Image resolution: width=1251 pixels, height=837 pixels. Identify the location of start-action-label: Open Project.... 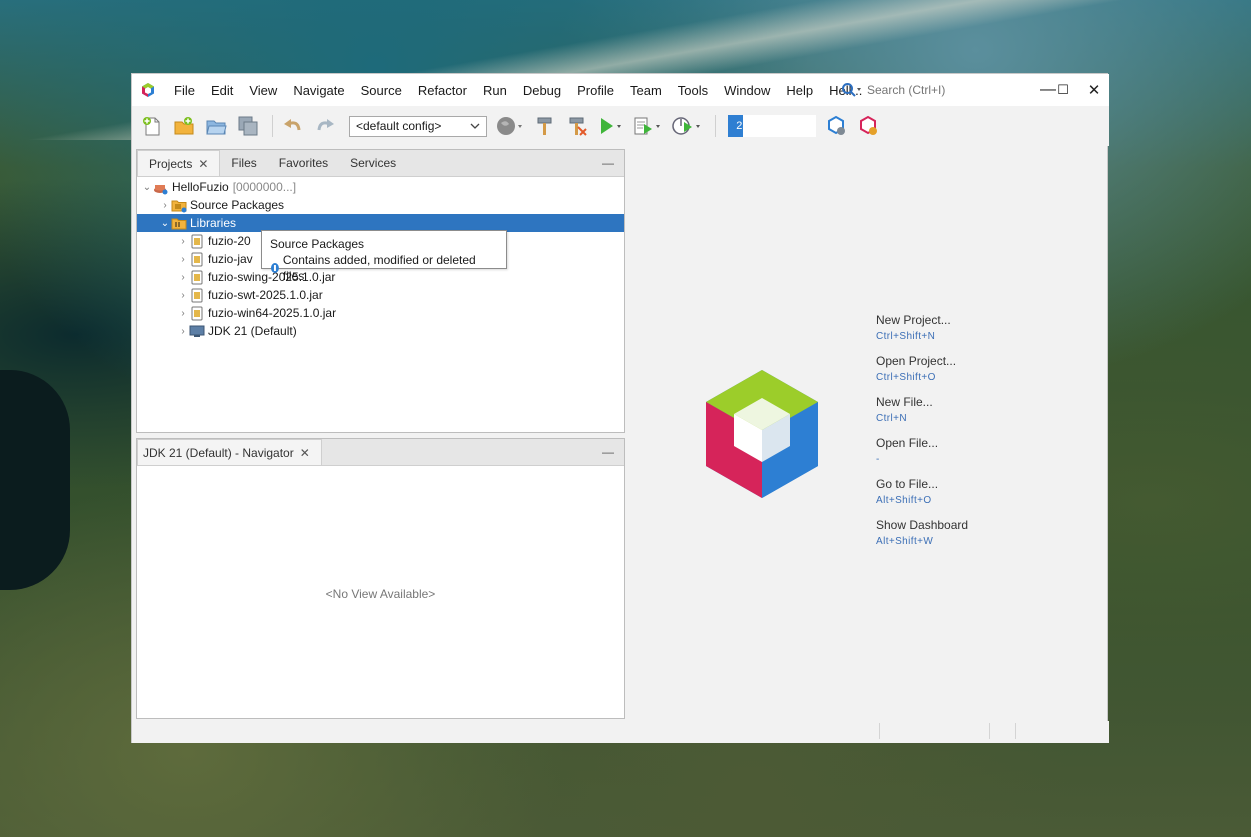
(916, 361).